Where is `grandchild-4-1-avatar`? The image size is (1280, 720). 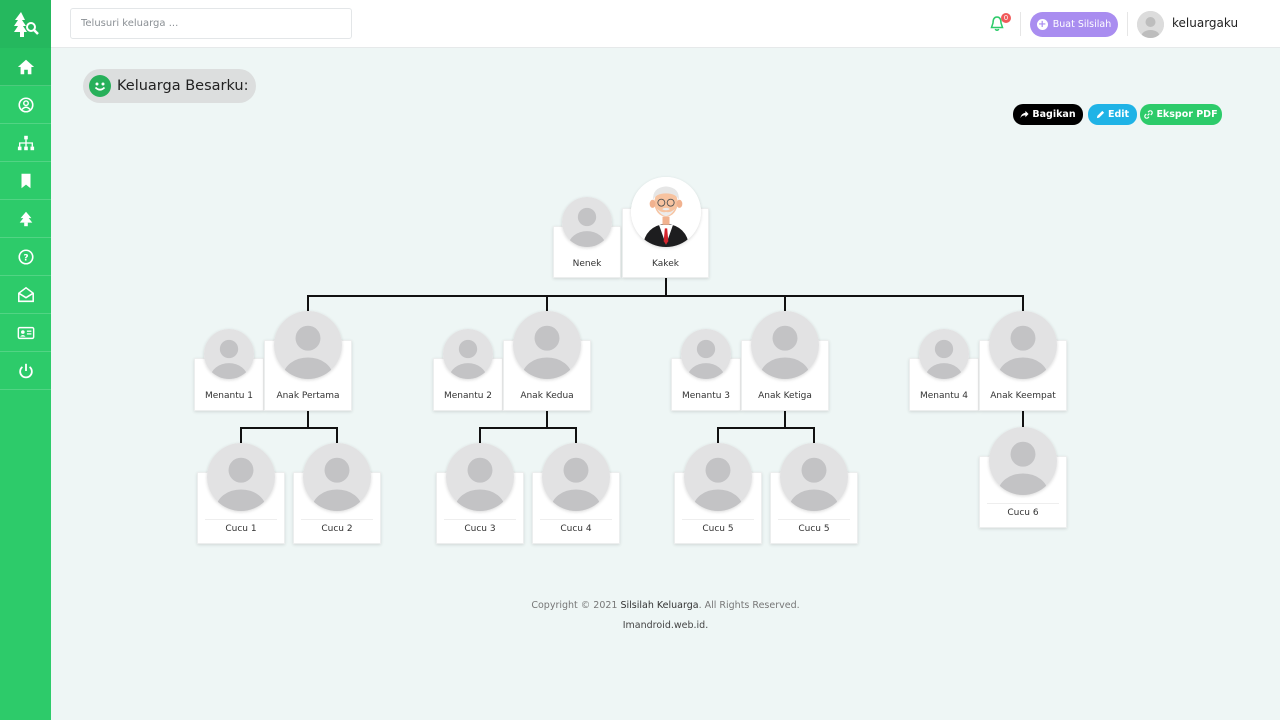
grandchild-4-1-avatar is located at coordinates (1023, 461).